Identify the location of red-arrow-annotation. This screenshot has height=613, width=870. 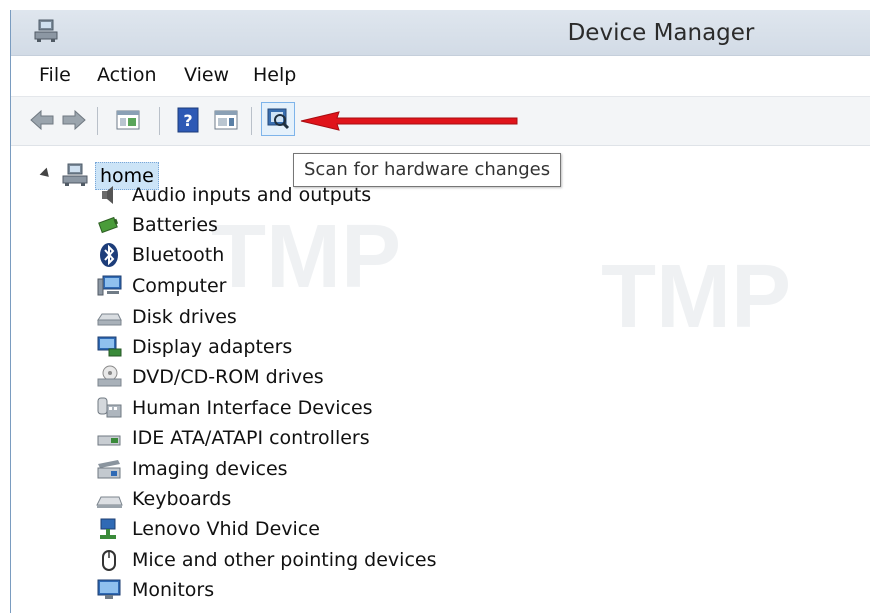
(409, 121).